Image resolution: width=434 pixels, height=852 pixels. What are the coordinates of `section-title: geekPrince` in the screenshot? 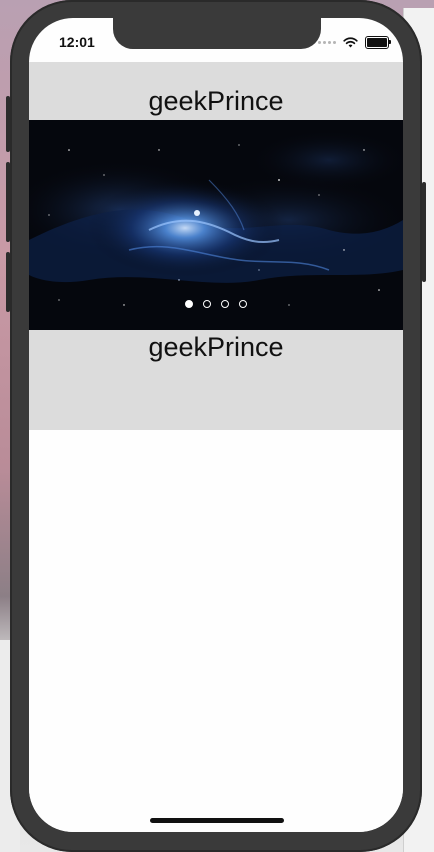 It's located at (216, 347).